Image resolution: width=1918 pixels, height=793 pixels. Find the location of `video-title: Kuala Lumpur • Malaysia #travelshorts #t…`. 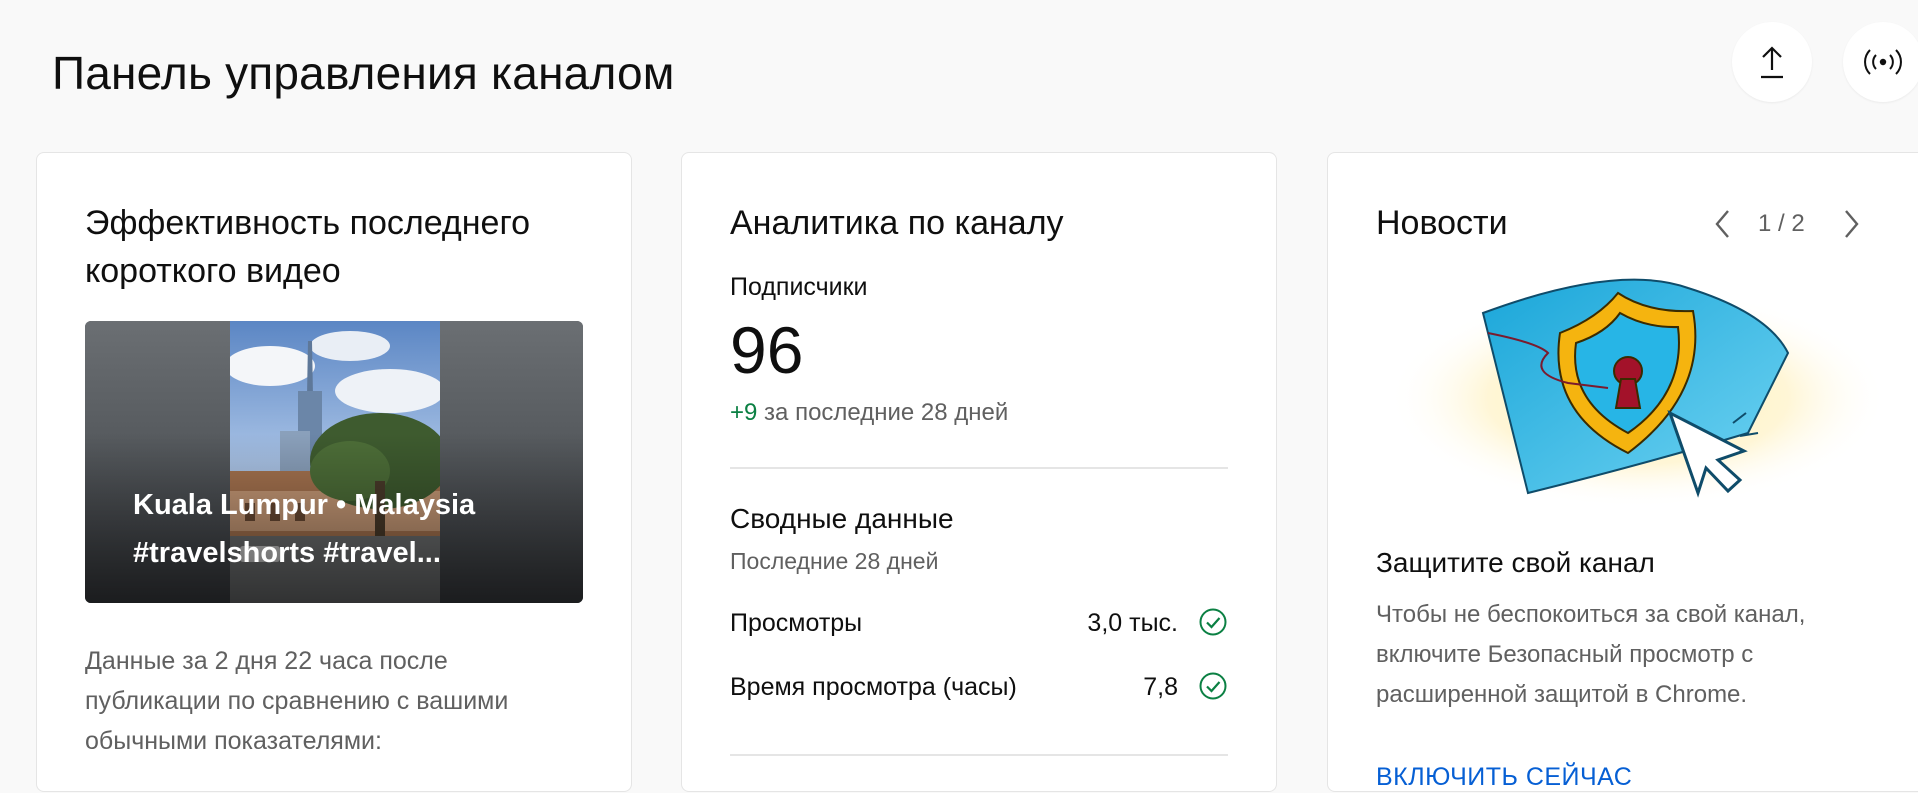

video-title: Kuala Lumpur • Malaysia #travelshorts #t… is located at coordinates (333, 529).